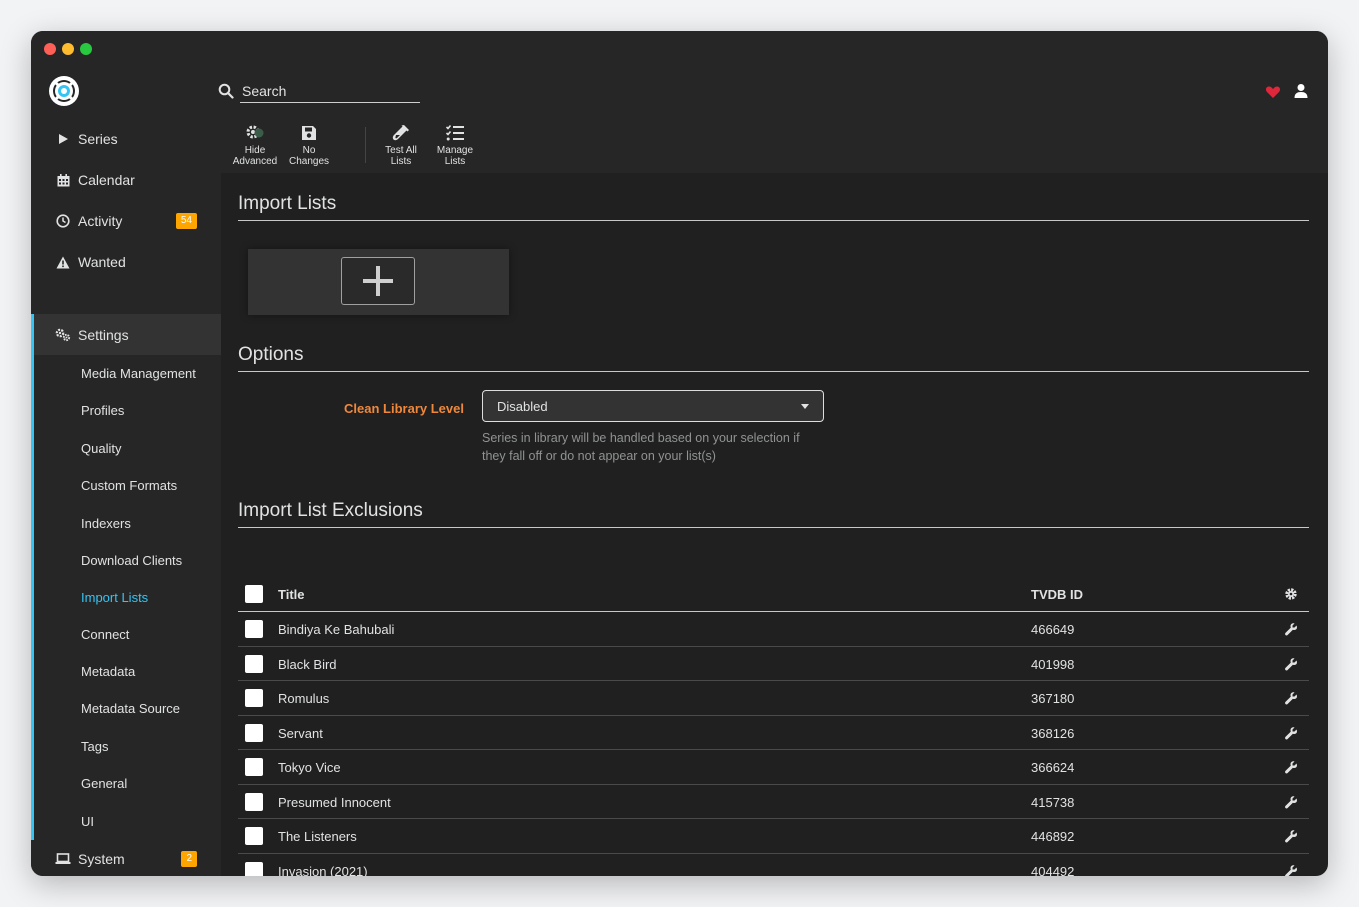 The width and height of the screenshot is (1359, 907). Describe the element at coordinates (131, 560) in the screenshot. I see `sidebar-subitem-download-clients: Download Clients` at that location.